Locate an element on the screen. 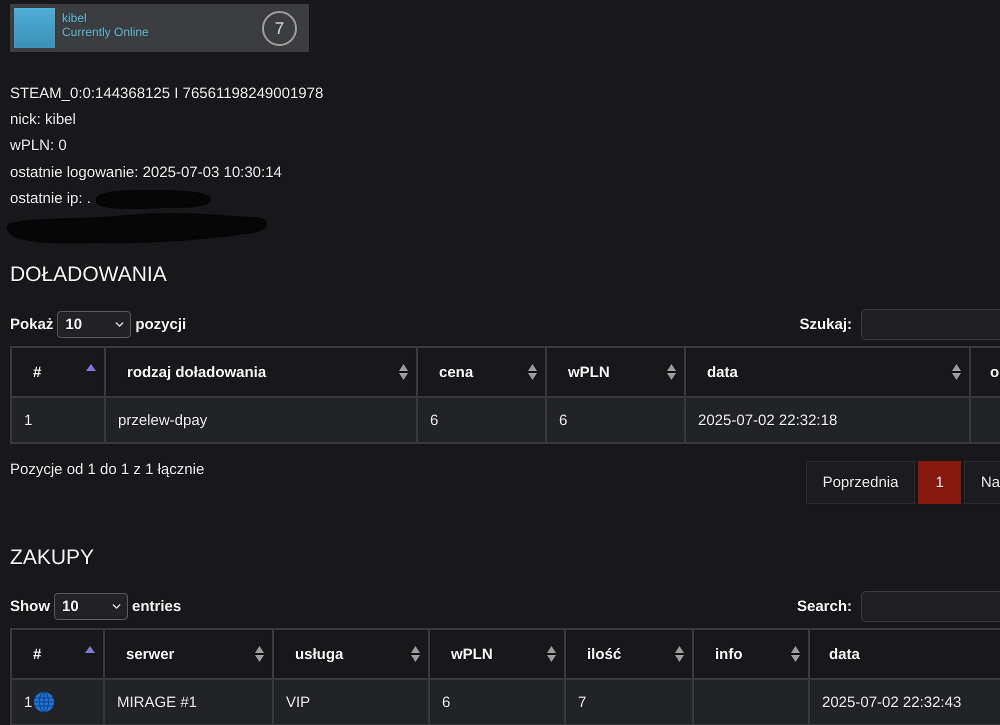 The width and height of the screenshot is (1000, 725). search-label: Search: is located at coordinates (824, 607).